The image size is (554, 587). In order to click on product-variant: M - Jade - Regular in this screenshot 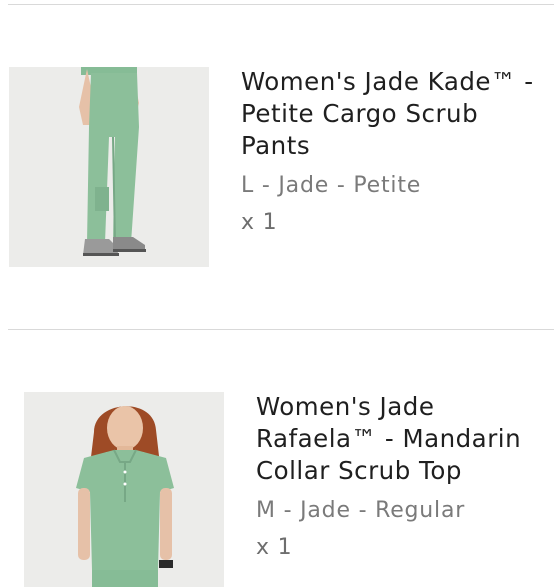, I will do `click(361, 510)`.